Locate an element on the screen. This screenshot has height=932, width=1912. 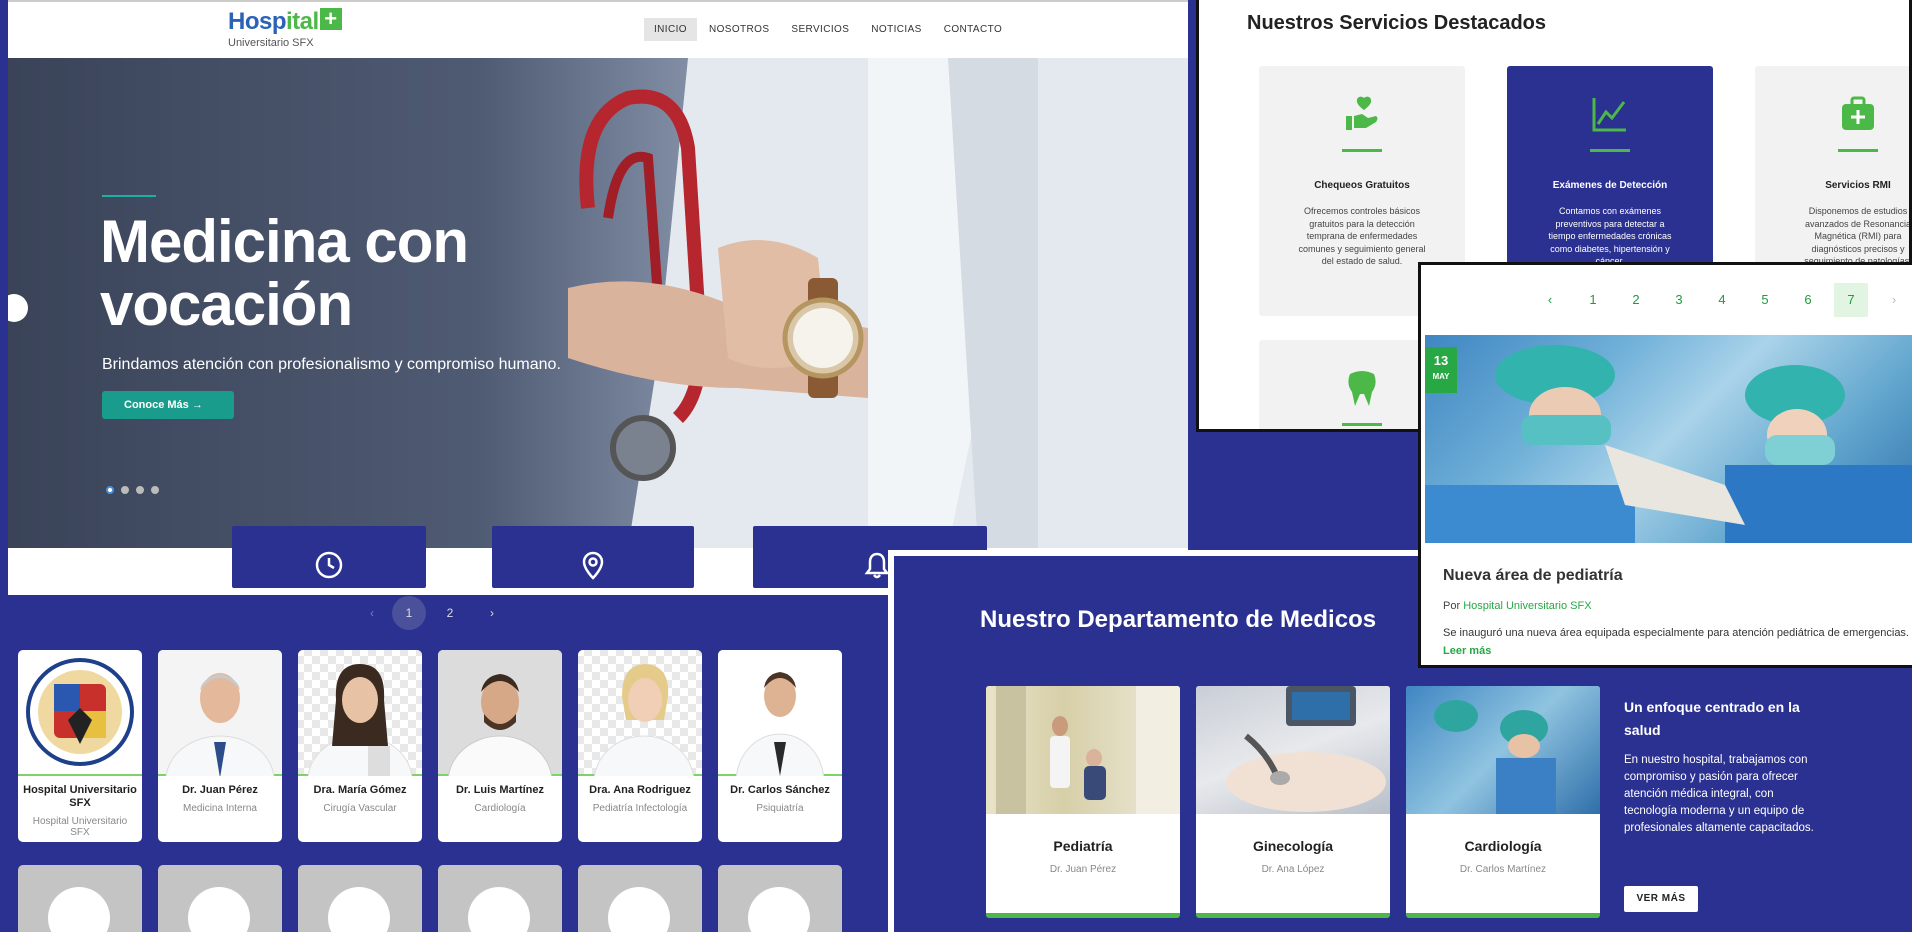
department-card: Ginecología Dr. Ana López is located at coordinates (1293, 802).